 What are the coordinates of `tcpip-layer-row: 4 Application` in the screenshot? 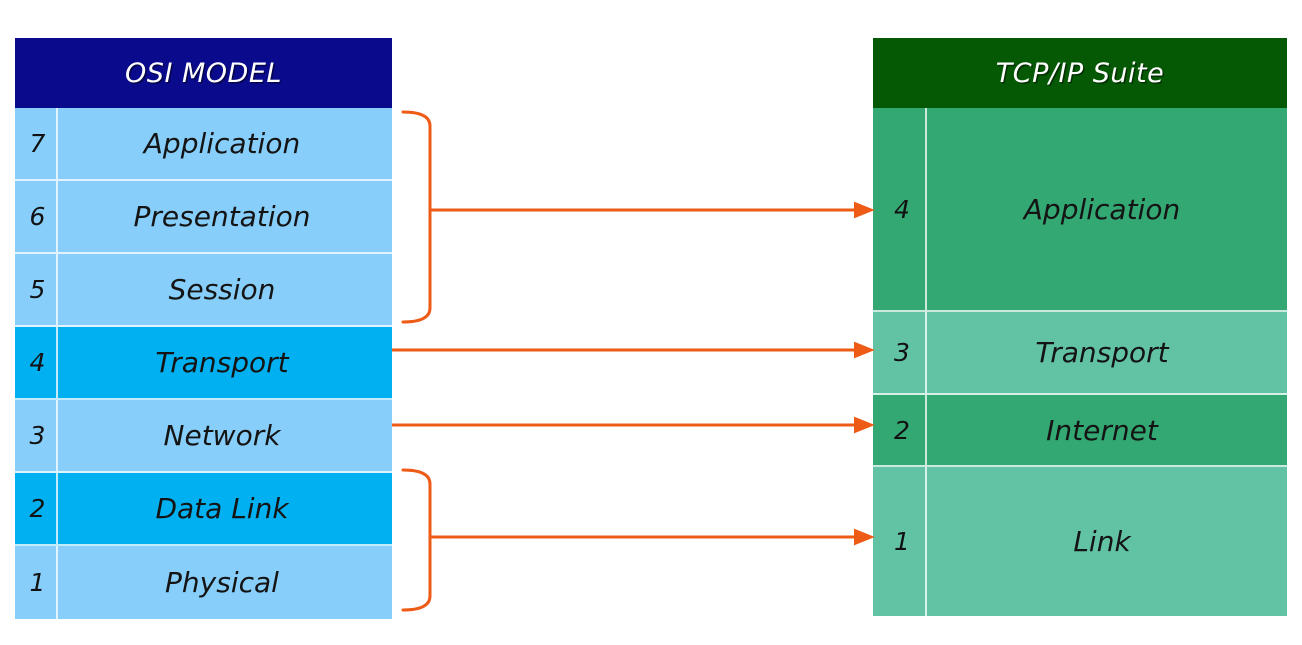 It's located at (1080, 210).